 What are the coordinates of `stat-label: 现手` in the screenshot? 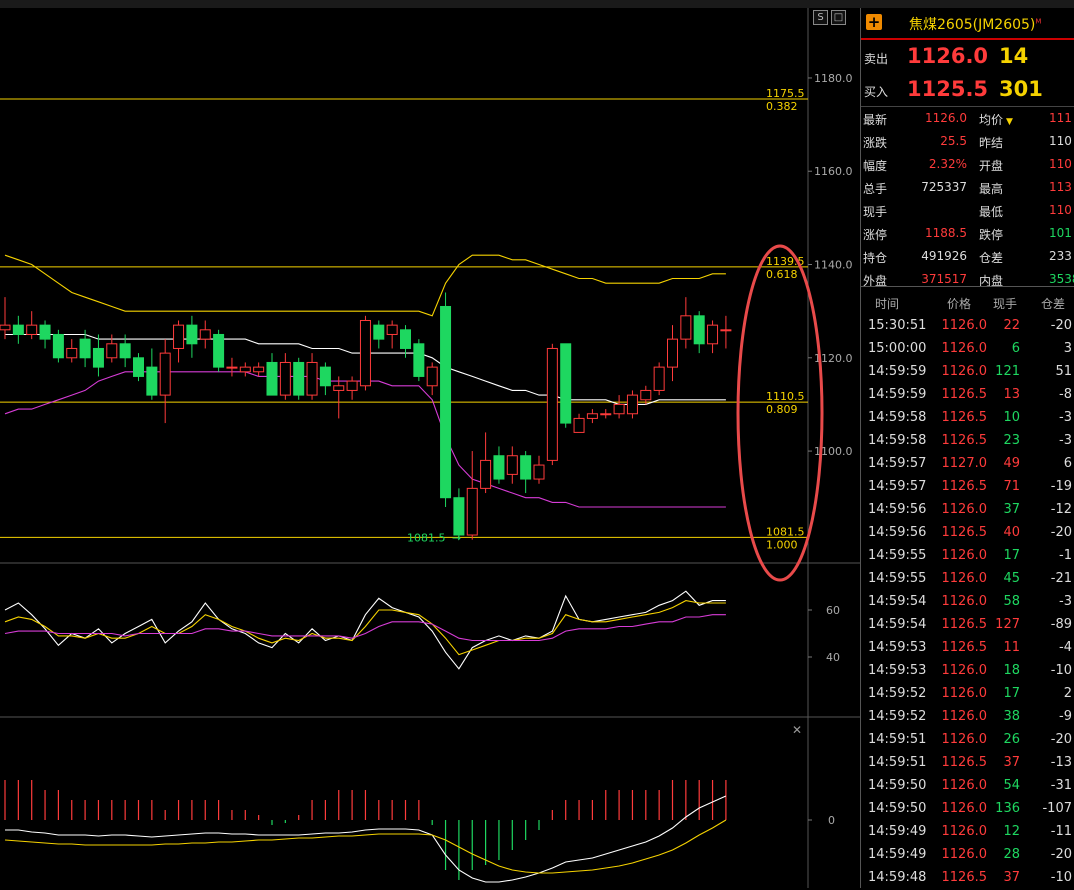 It's located at (875, 212).